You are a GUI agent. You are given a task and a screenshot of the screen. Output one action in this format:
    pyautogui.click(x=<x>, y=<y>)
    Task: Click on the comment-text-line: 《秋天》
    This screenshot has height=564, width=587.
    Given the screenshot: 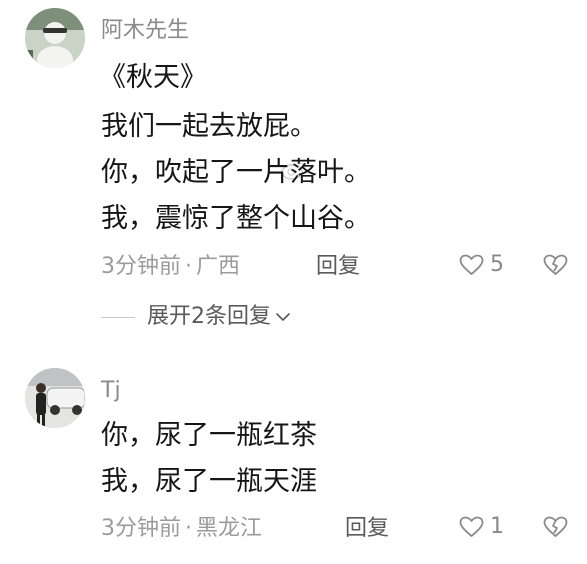 What is the action you would take?
    pyautogui.click(x=153, y=77)
    